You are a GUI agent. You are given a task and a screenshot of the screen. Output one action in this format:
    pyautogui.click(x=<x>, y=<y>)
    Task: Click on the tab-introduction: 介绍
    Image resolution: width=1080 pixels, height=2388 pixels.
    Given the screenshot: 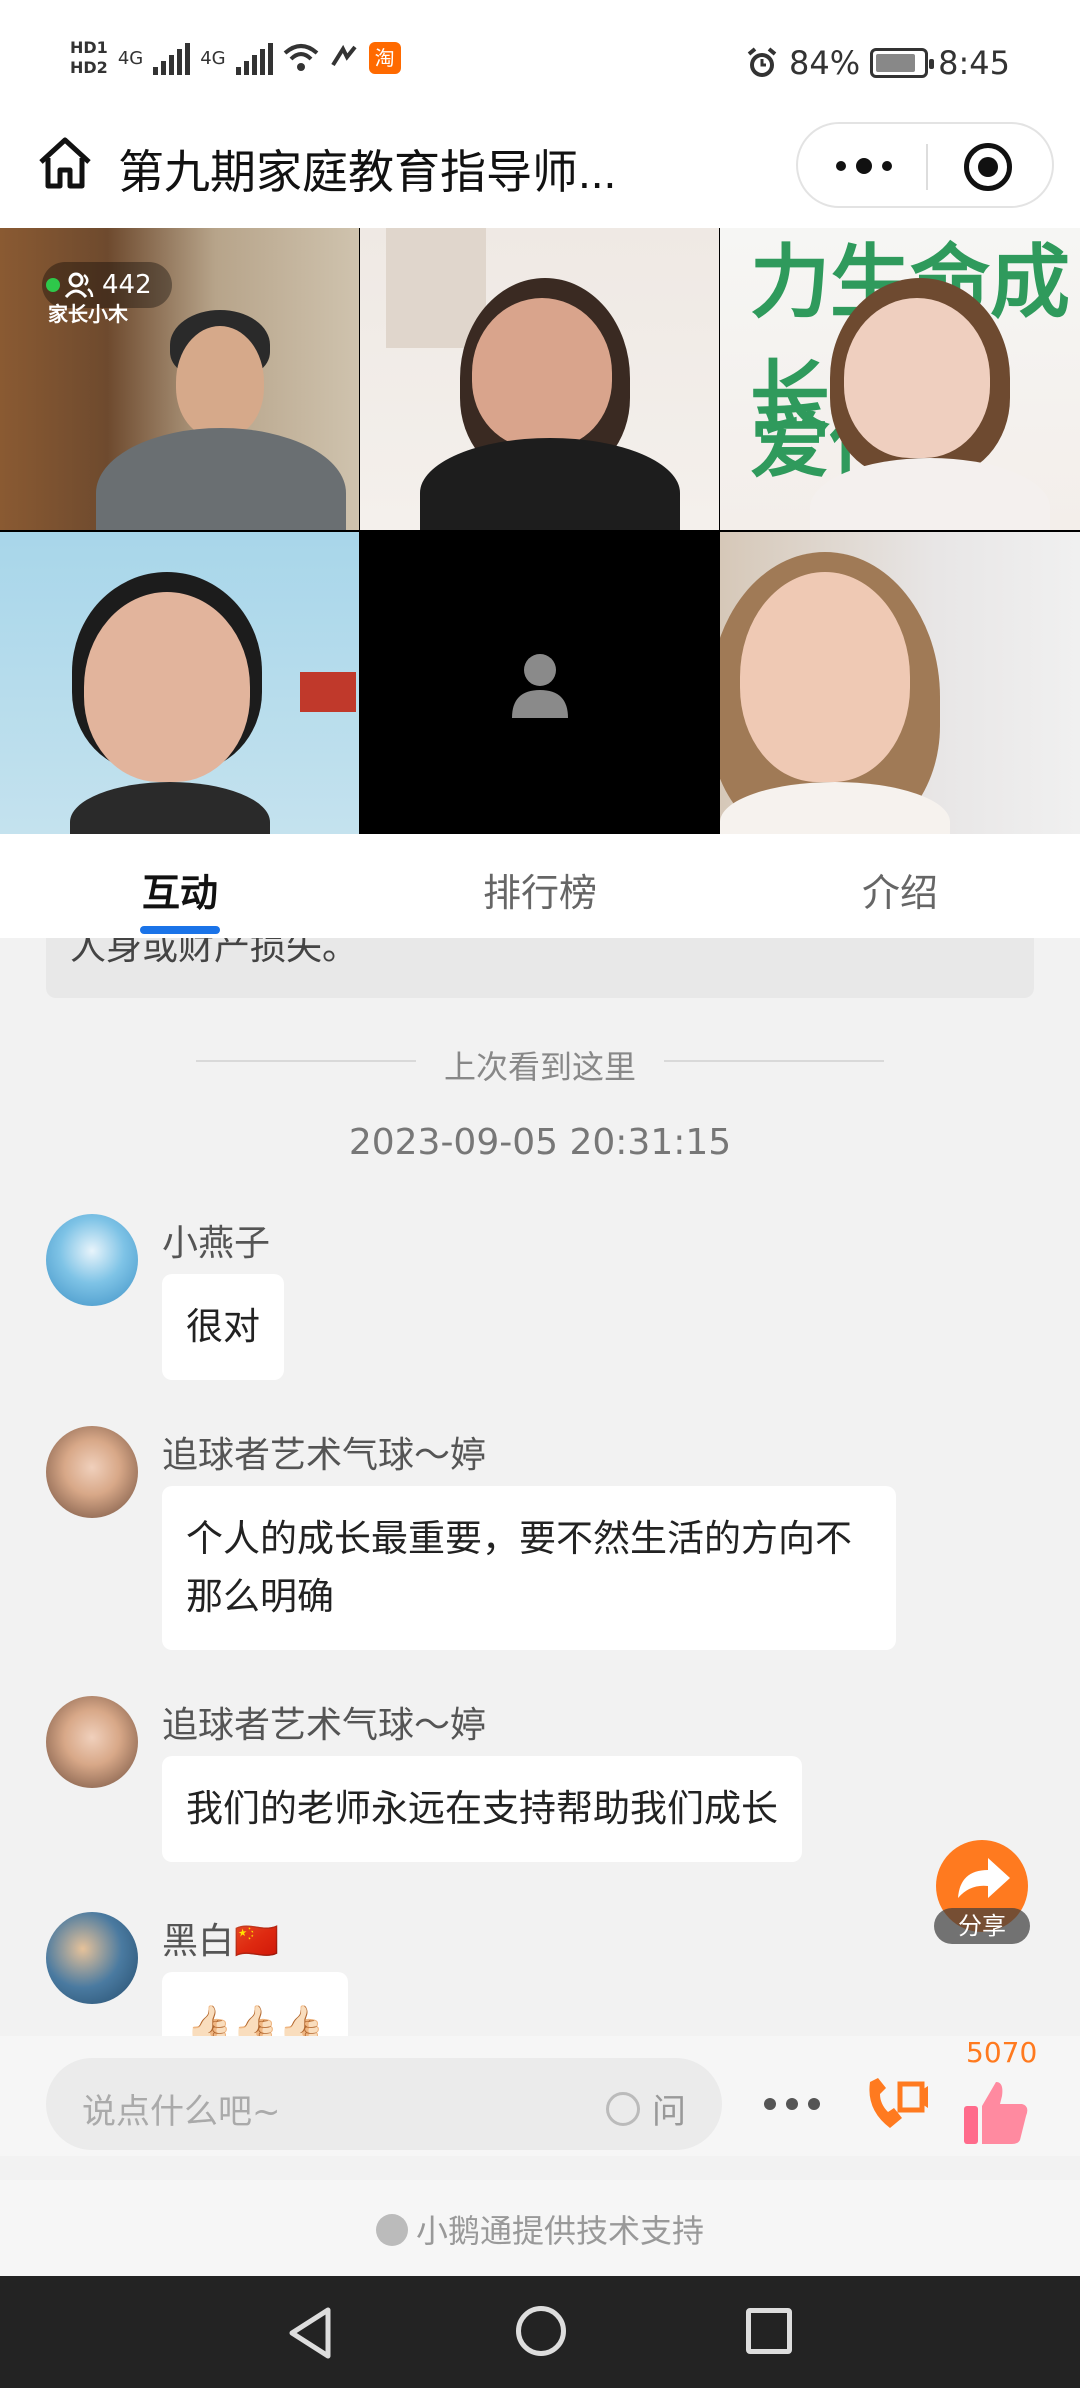 What is the action you would take?
    pyautogui.click(x=900, y=889)
    